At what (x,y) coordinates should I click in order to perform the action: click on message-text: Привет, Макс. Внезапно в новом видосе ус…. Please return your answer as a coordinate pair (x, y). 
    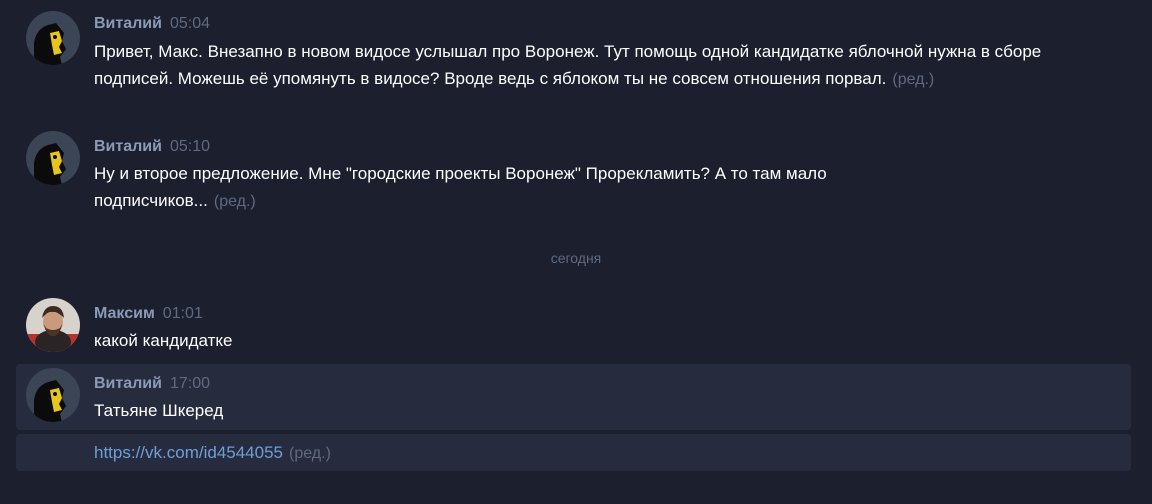
    Looking at the image, I should click on (574, 65).